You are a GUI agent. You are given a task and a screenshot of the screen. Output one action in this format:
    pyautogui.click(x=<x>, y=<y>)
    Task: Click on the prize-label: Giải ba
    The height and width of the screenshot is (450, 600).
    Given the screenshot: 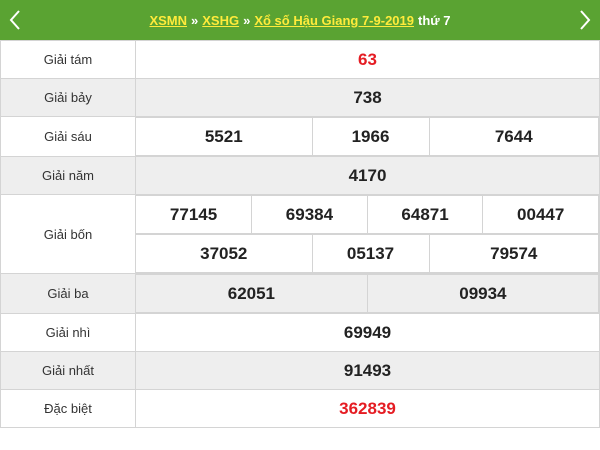 What is the action you would take?
    pyautogui.click(x=68, y=293)
    